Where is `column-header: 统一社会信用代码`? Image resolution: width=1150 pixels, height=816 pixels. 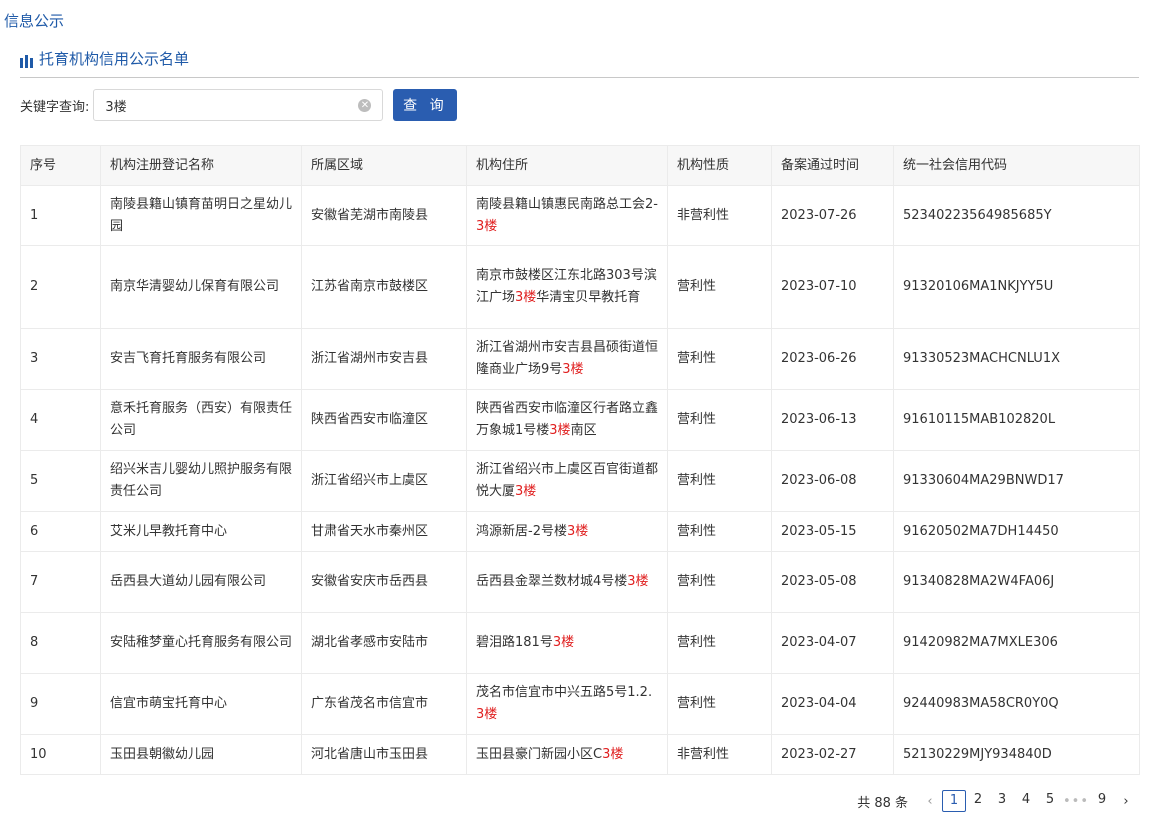 column-header: 统一社会信用代码 is located at coordinates (1016, 165).